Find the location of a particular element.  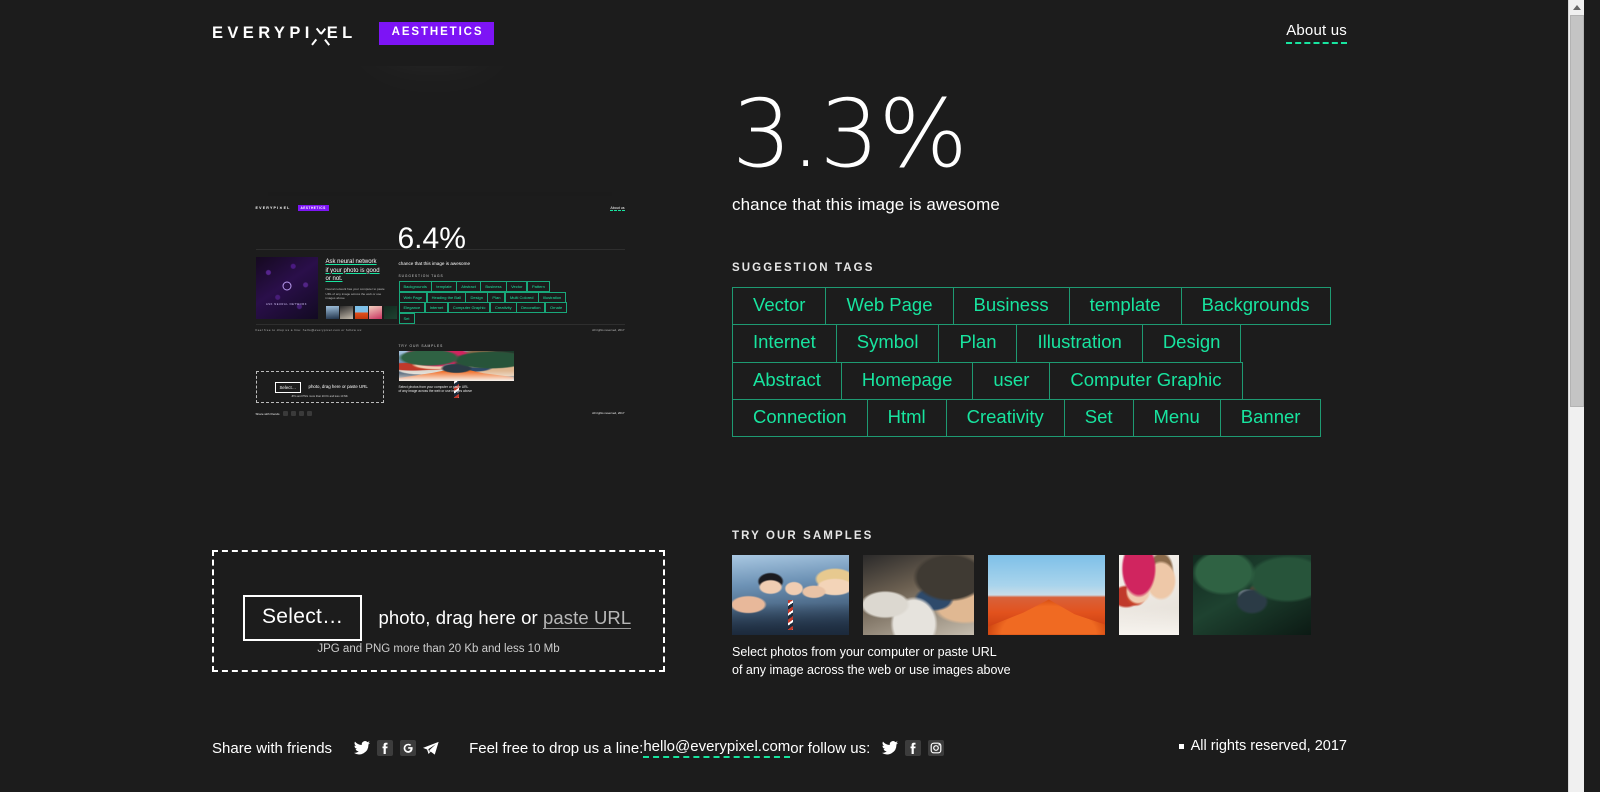

mini-tag: Elegance is located at coordinates (412, 307).